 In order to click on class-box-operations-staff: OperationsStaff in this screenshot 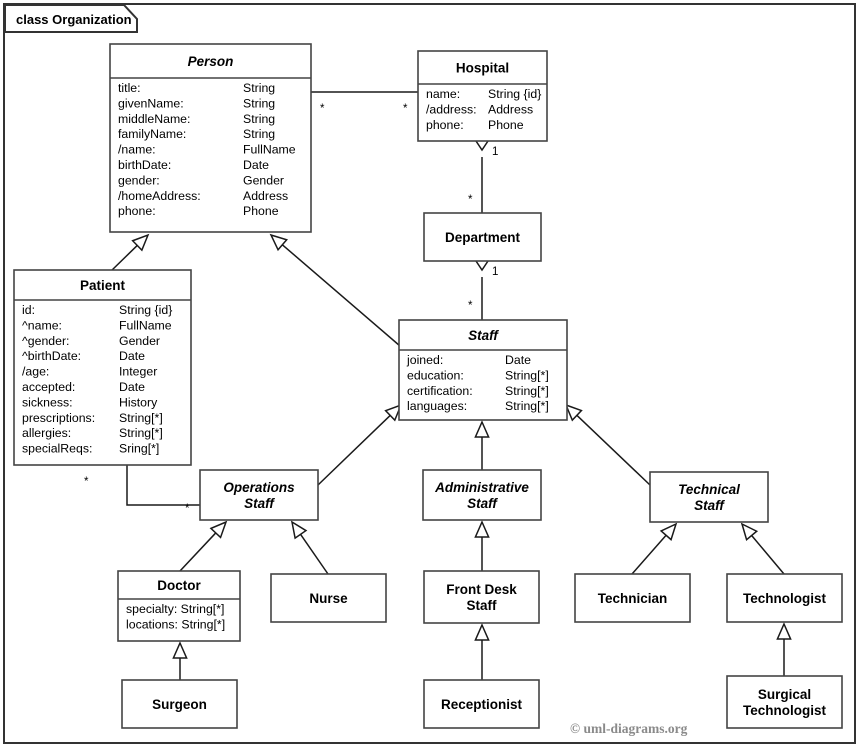, I will do `click(259, 495)`.